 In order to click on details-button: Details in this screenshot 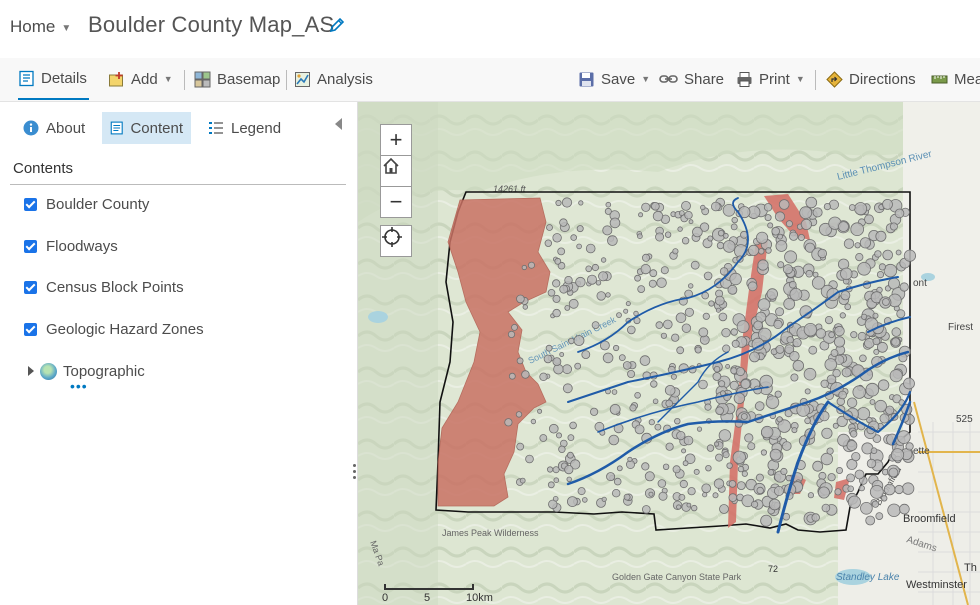, I will do `click(53, 79)`.